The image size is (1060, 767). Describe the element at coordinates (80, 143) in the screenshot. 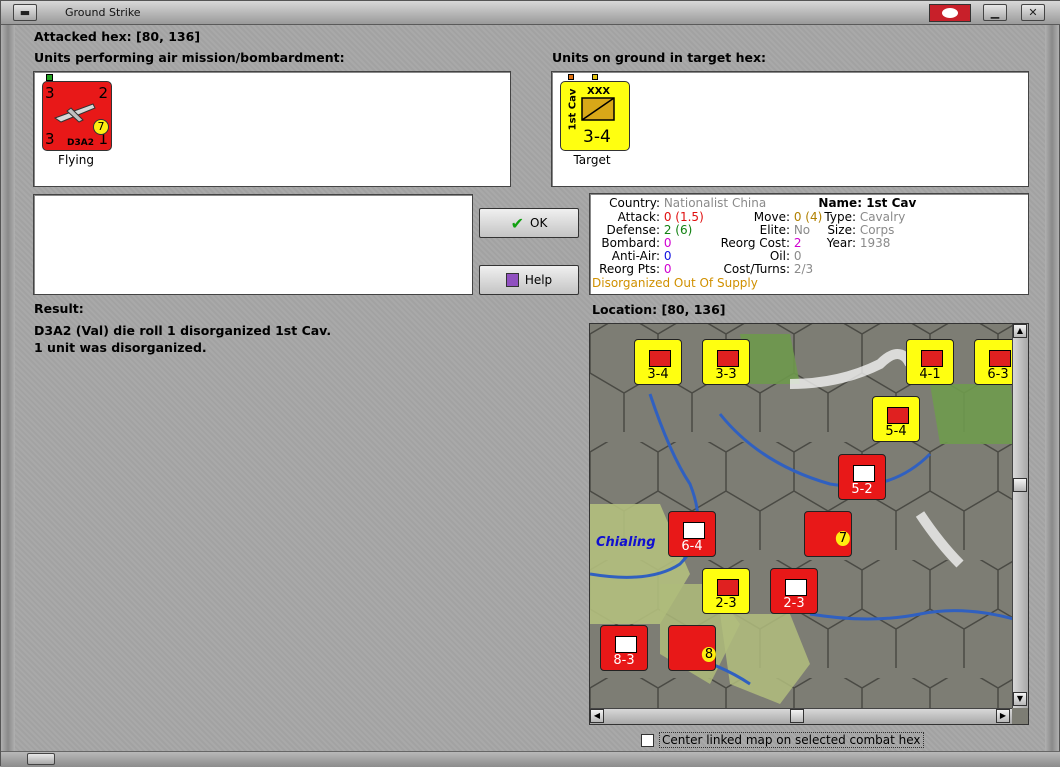

I see `air-unit-name: D3A2` at that location.